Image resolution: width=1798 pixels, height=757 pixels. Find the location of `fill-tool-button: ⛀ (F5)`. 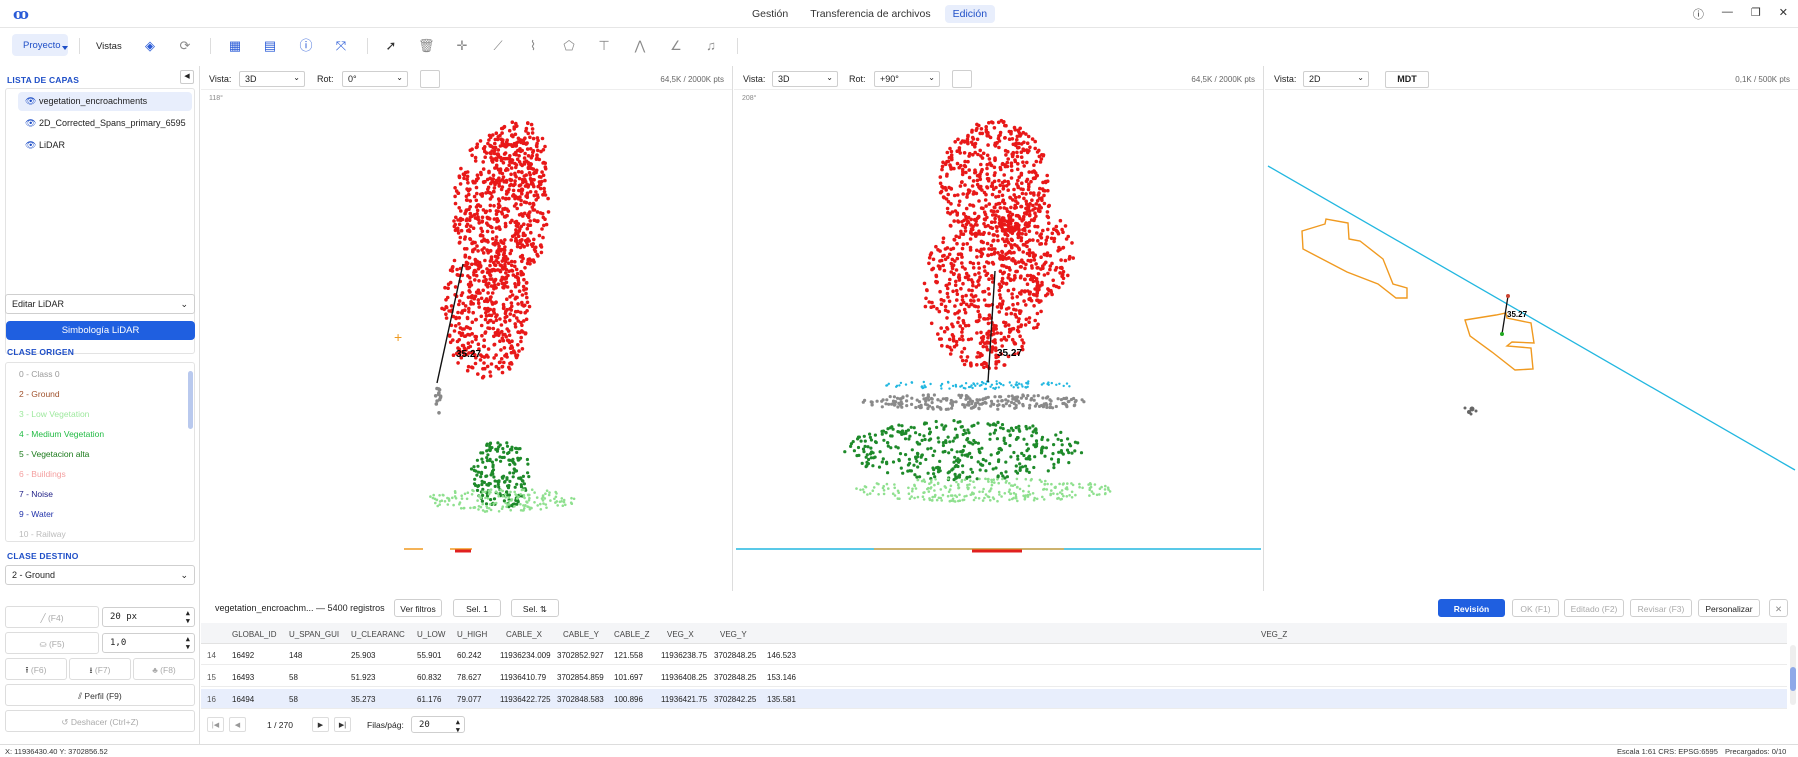

fill-tool-button: ⛀ (F5) is located at coordinates (52, 643).